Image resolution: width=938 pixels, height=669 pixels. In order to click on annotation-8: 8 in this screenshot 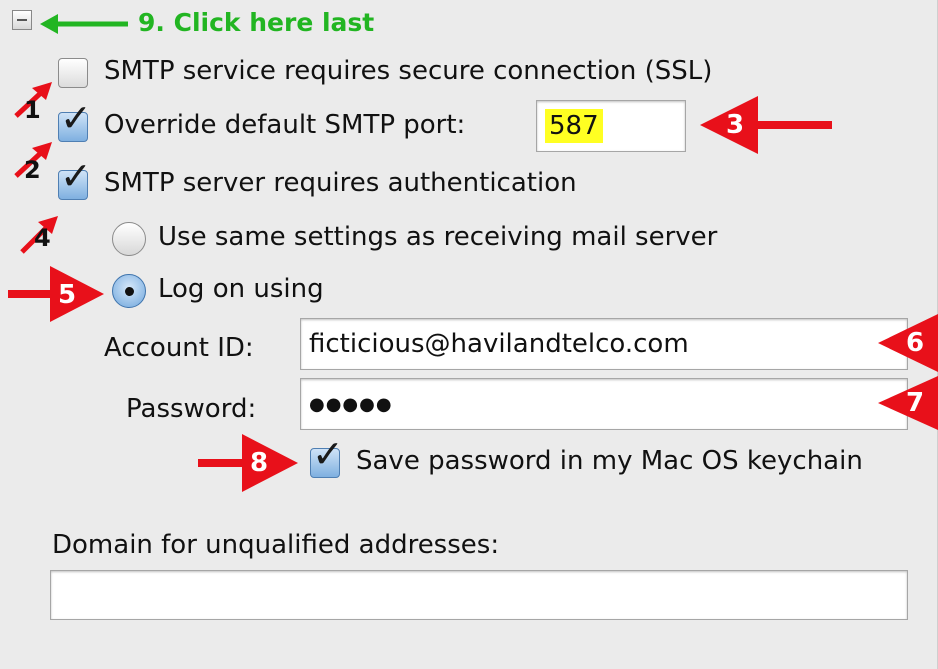, I will do `click(259, 463)`.